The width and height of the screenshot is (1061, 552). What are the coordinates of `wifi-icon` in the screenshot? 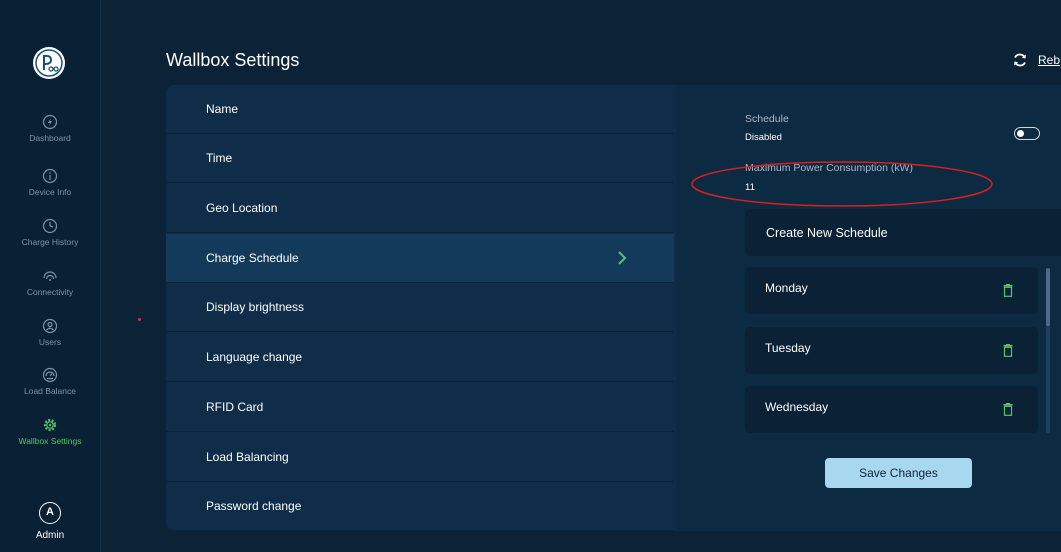 It's located at (50, 276).